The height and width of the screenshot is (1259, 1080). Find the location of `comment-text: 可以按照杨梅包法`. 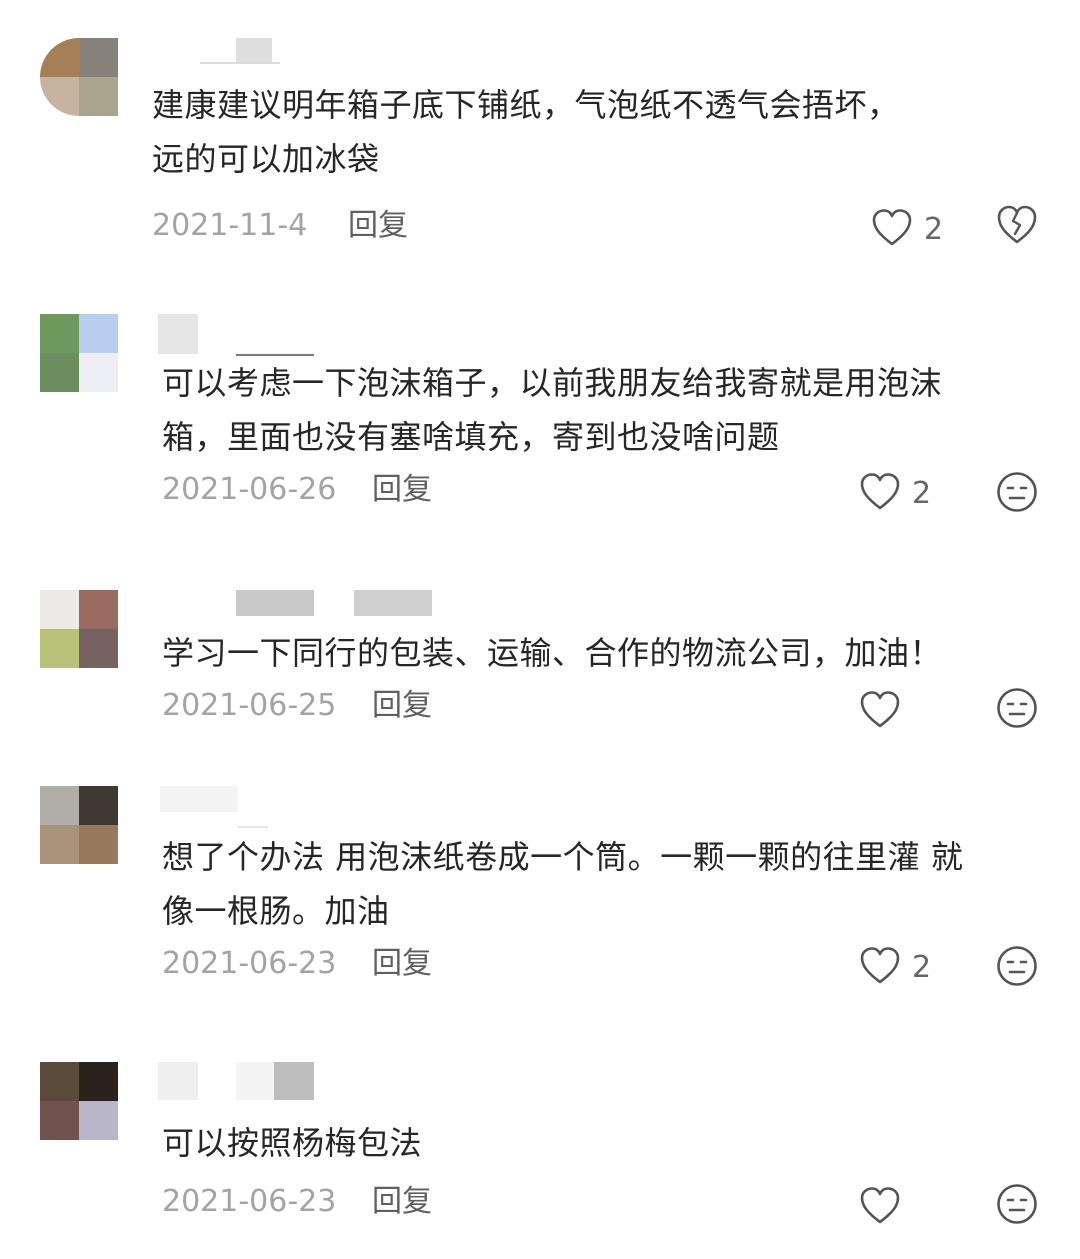

comment-text: 可以按照杨梅包法 is located at coordinates (292, 1143).